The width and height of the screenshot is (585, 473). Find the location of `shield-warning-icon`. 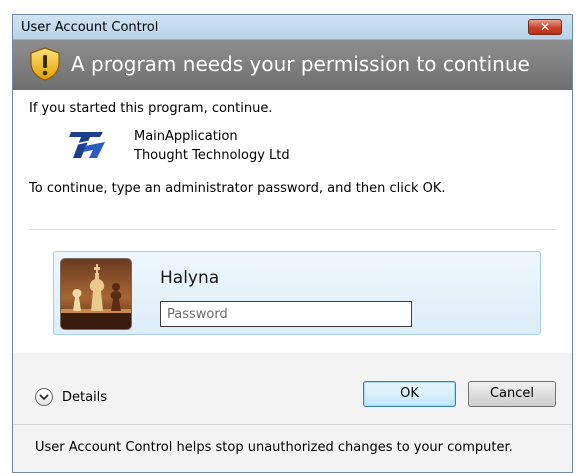

shield-warning-icon is located at coordinates (45, 64).